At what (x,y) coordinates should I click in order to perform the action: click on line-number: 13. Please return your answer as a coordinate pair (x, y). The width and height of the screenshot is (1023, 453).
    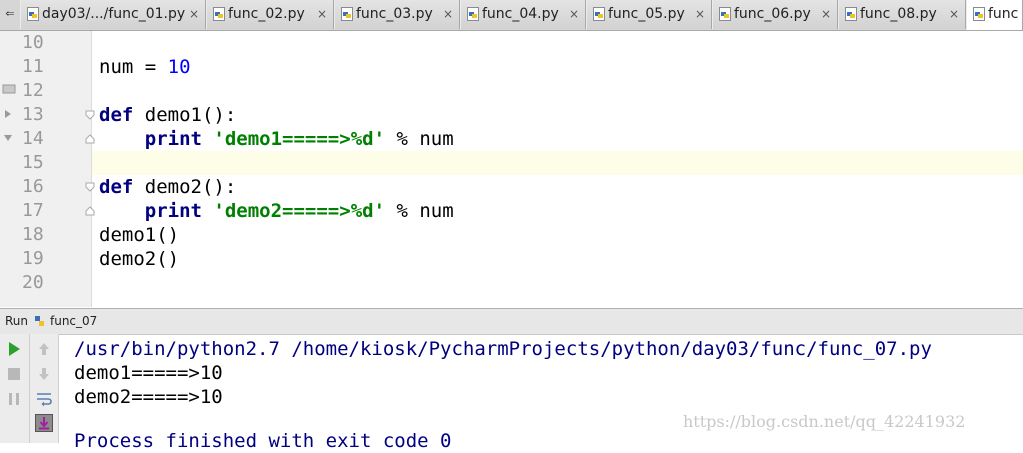
    Looking at the image, I should click on (33, 114).